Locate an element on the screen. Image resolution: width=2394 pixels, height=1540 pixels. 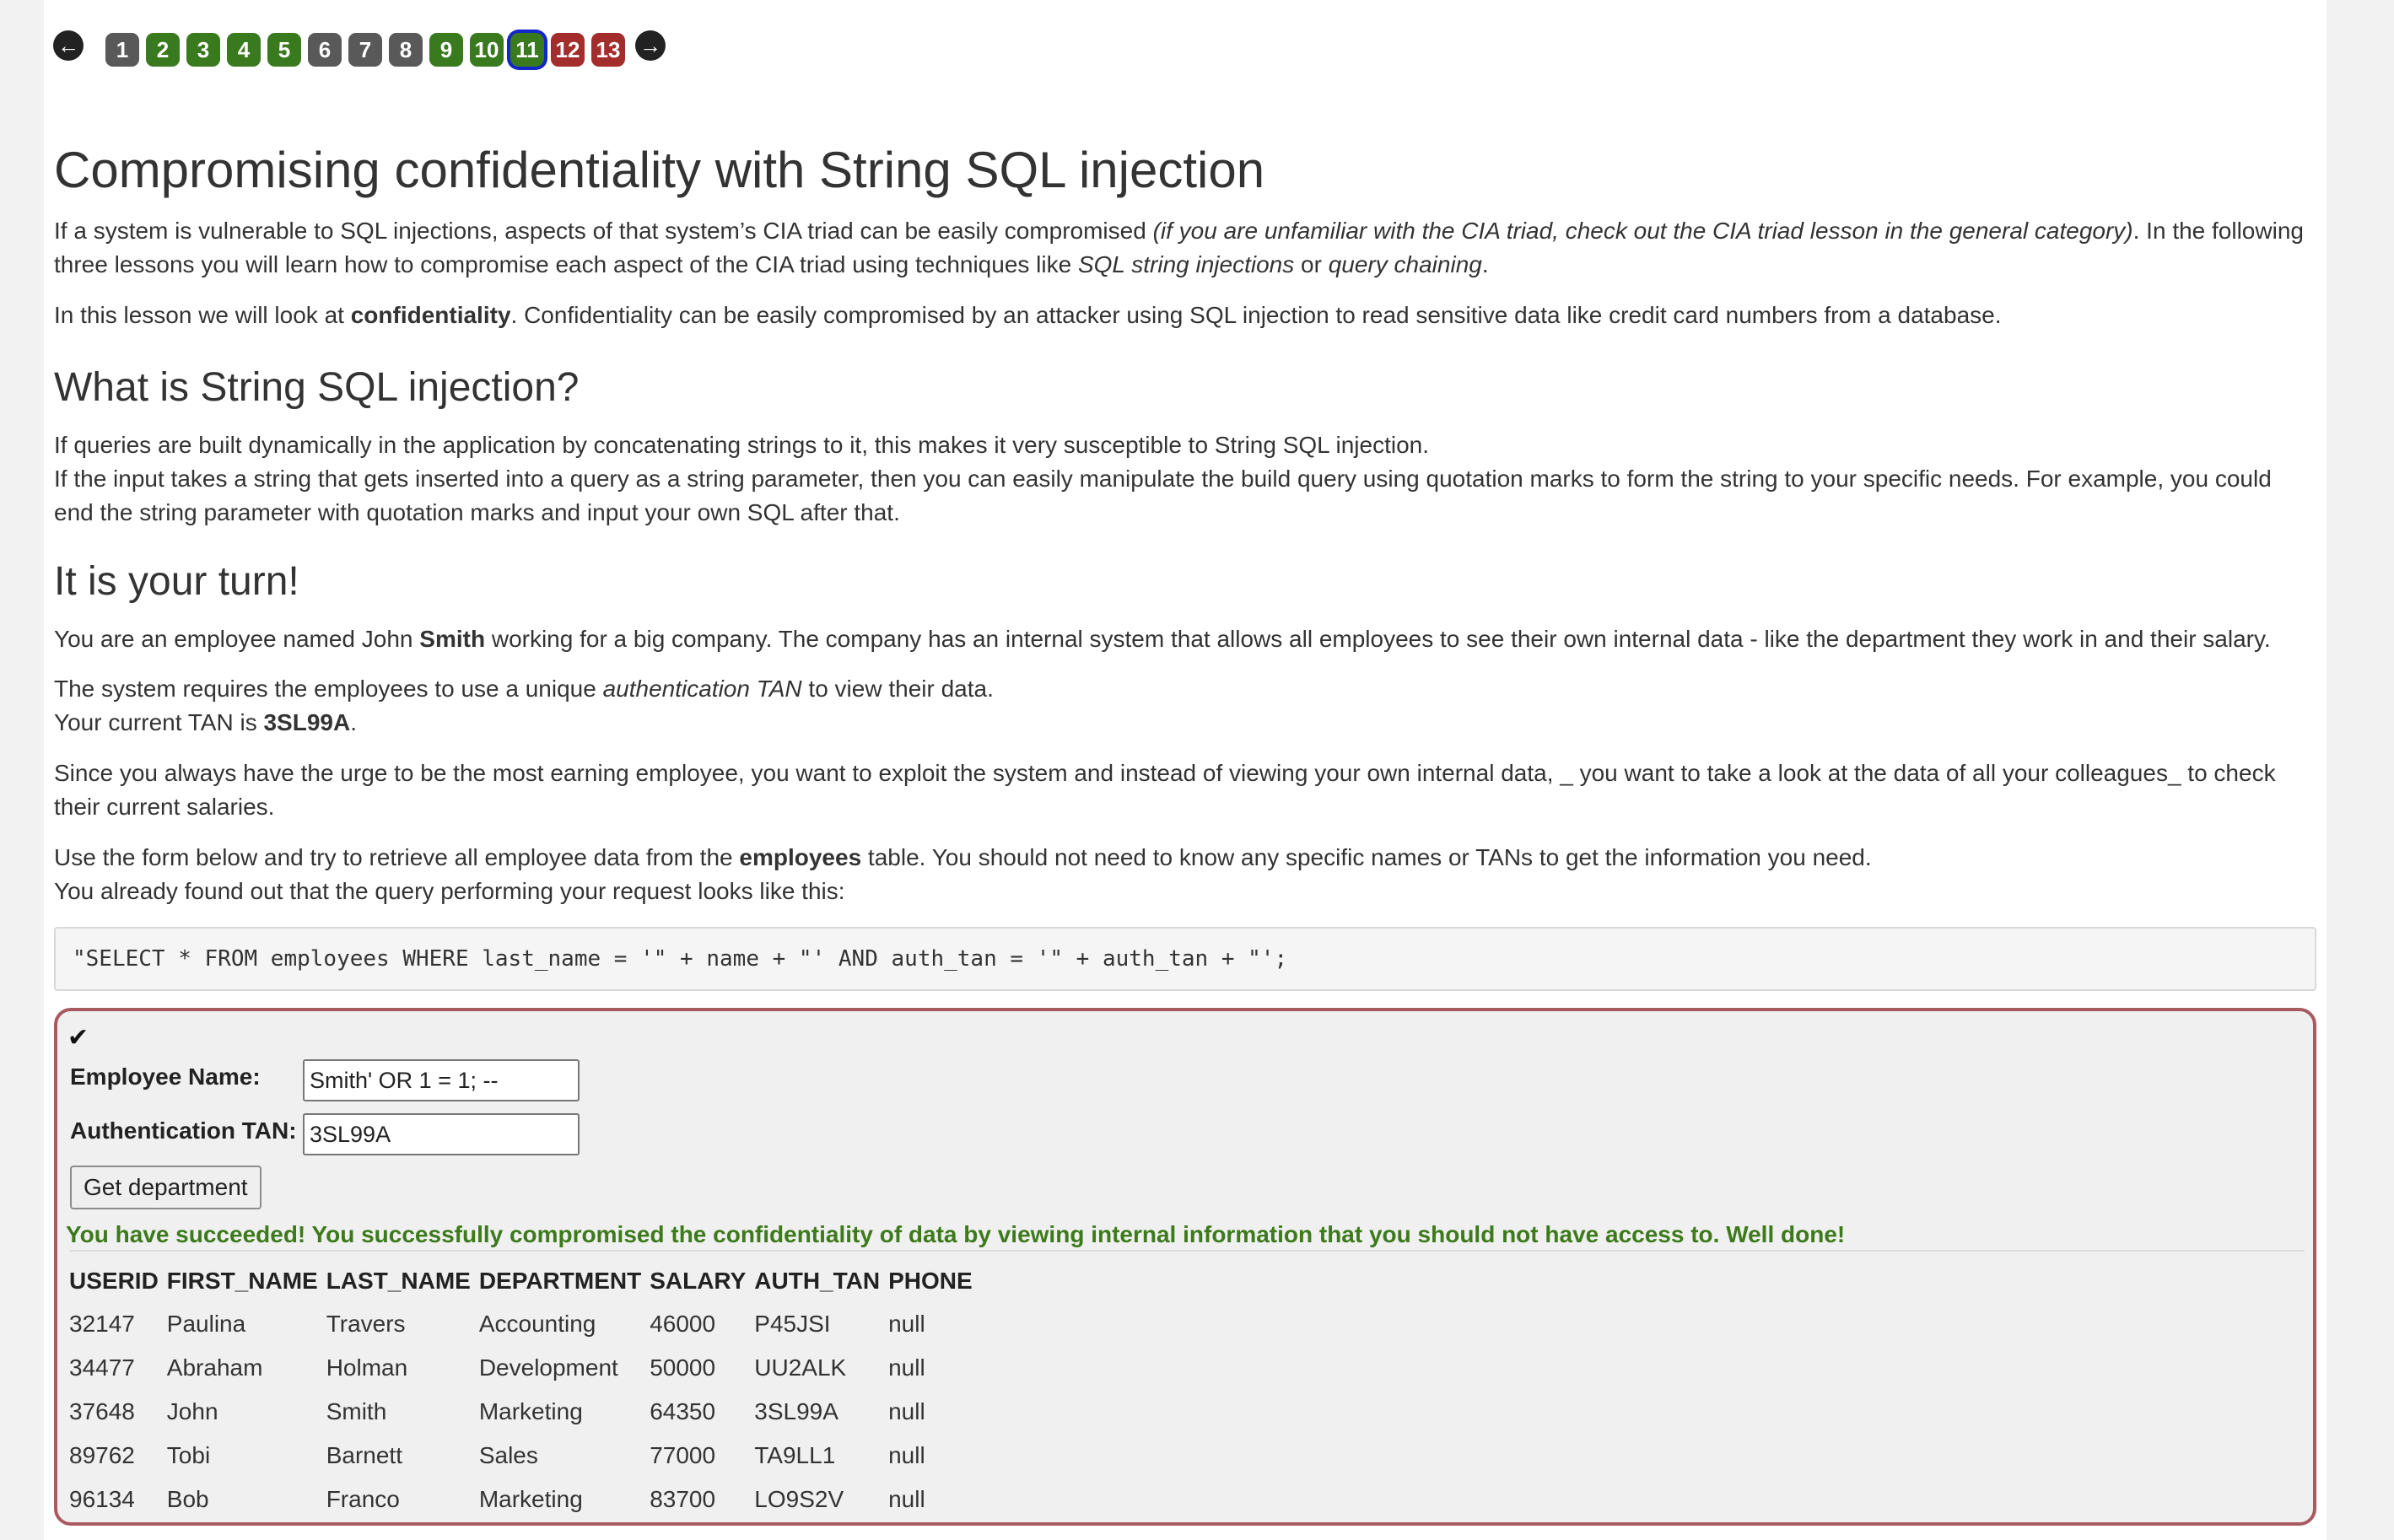
table-cell: Travers is located at coordinates (366, 1324).